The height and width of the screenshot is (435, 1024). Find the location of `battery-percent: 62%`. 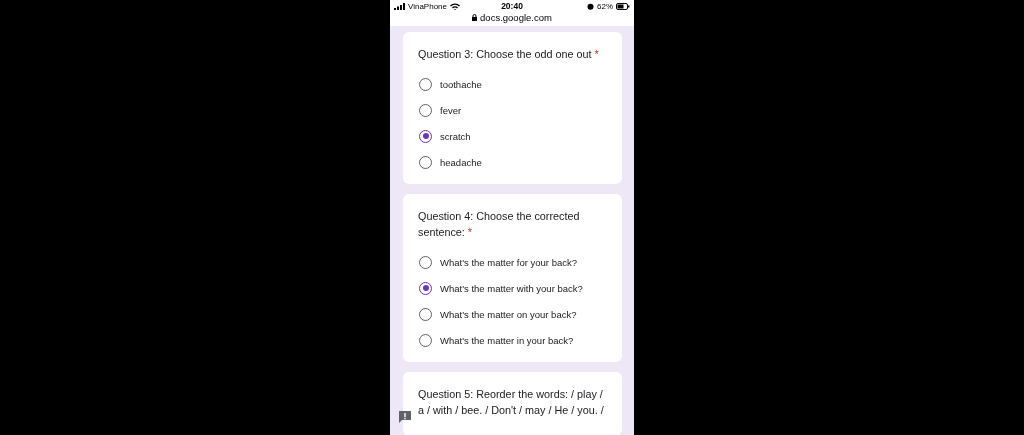

battery-percent: 62% is located at coordinates (605, 6).